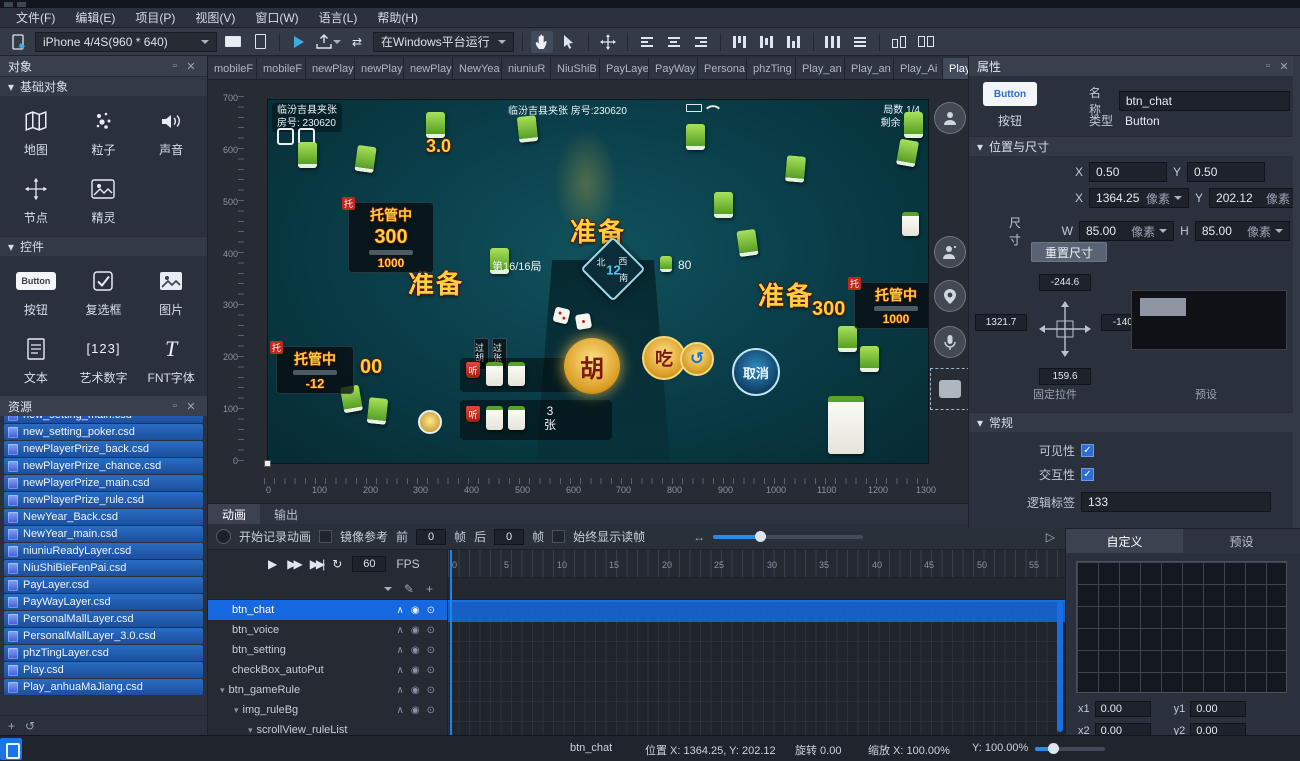 This screenshot has width=1300, height=761. What do you see at coordinates (327, 710) in the screenshot?
I see `track-img-rulebg: ▾ img_ruleBg ∧ ◉ ⊙` at bounding box center [327, 710].